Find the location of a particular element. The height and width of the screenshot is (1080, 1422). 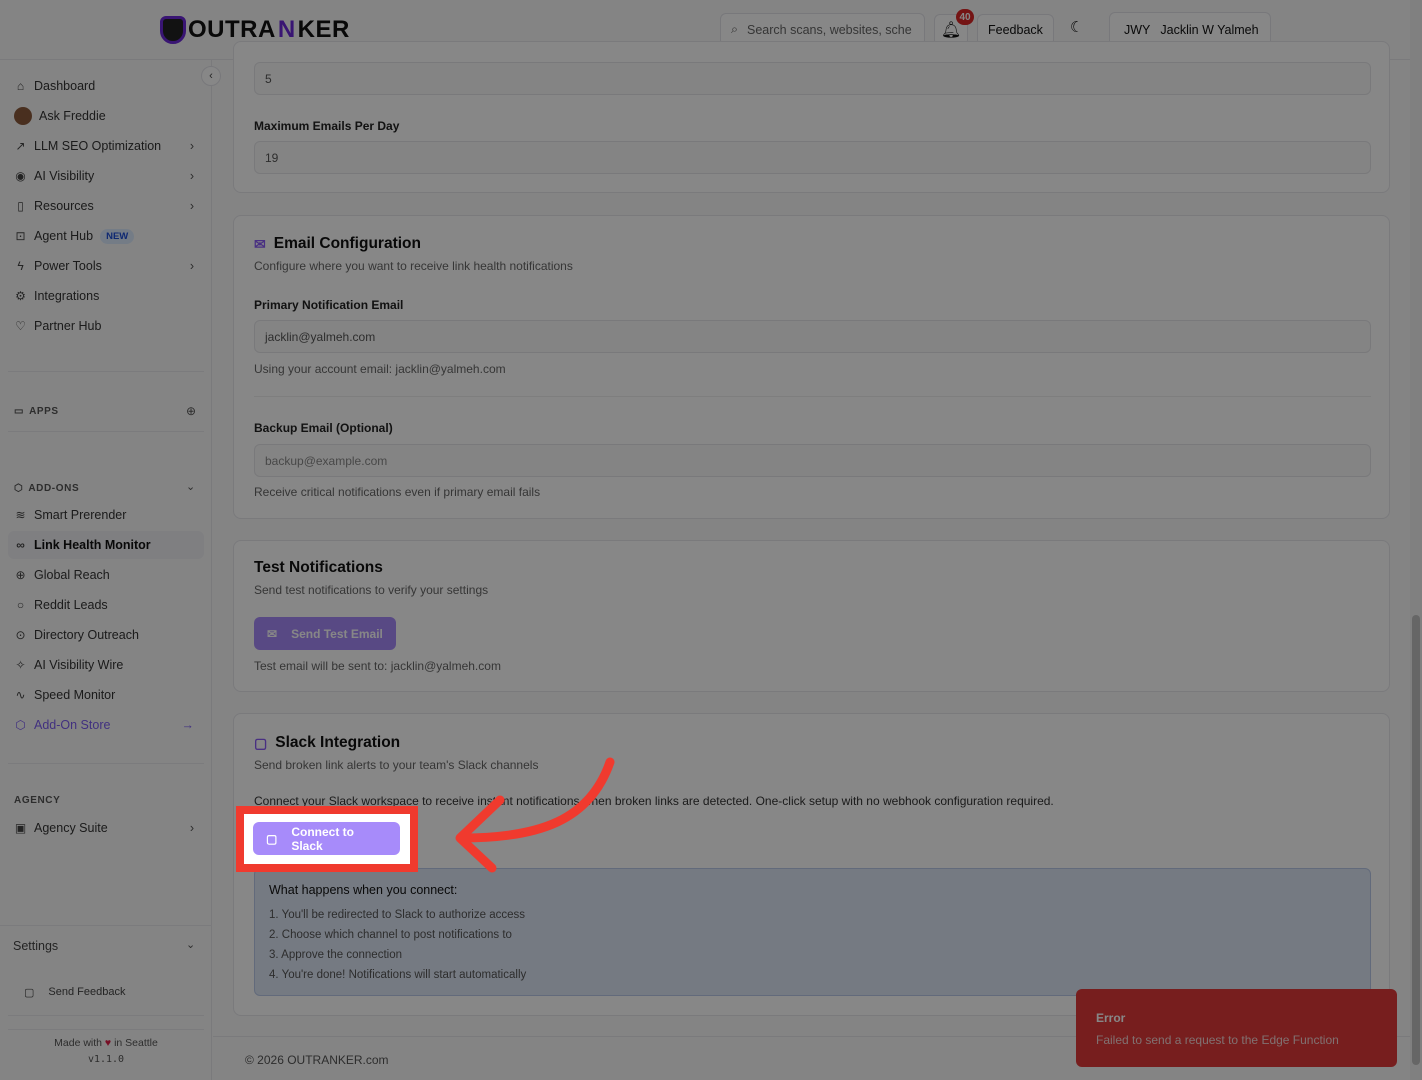

annotation-arrow is located at coordinates (535, 815).